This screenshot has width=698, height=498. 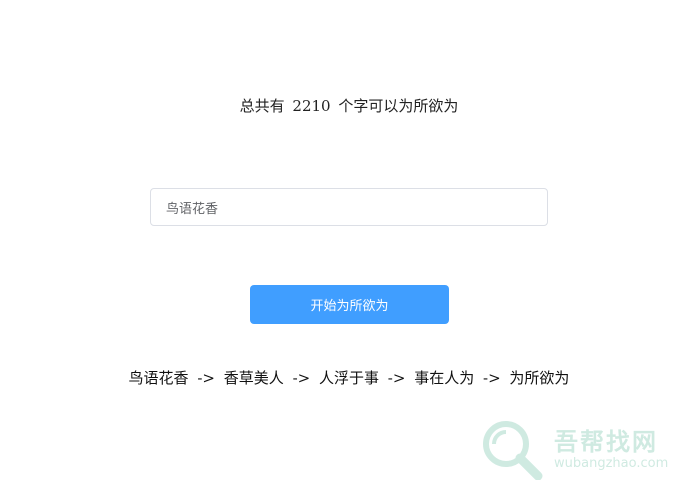 What do you see at coordinates (513, 450) in the screenshot?
I see `magnifier-logo-icon` at bounding box center [513, 450].